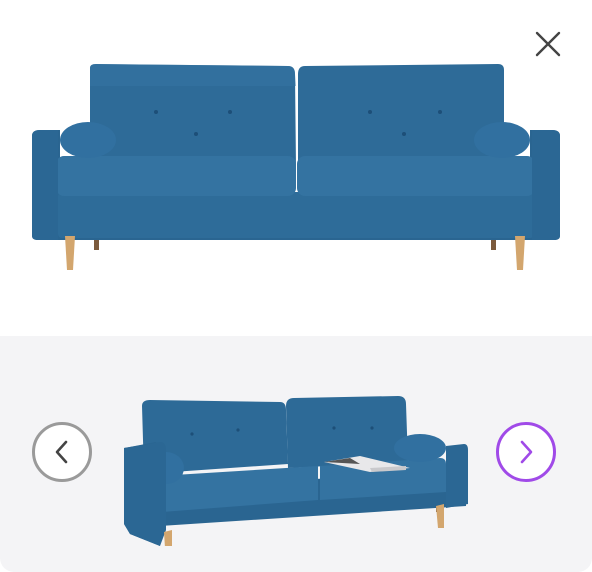 Image resolution: width=592 pixels, height=572 pixels. I want to click on next-image-button, so click(526, 452).